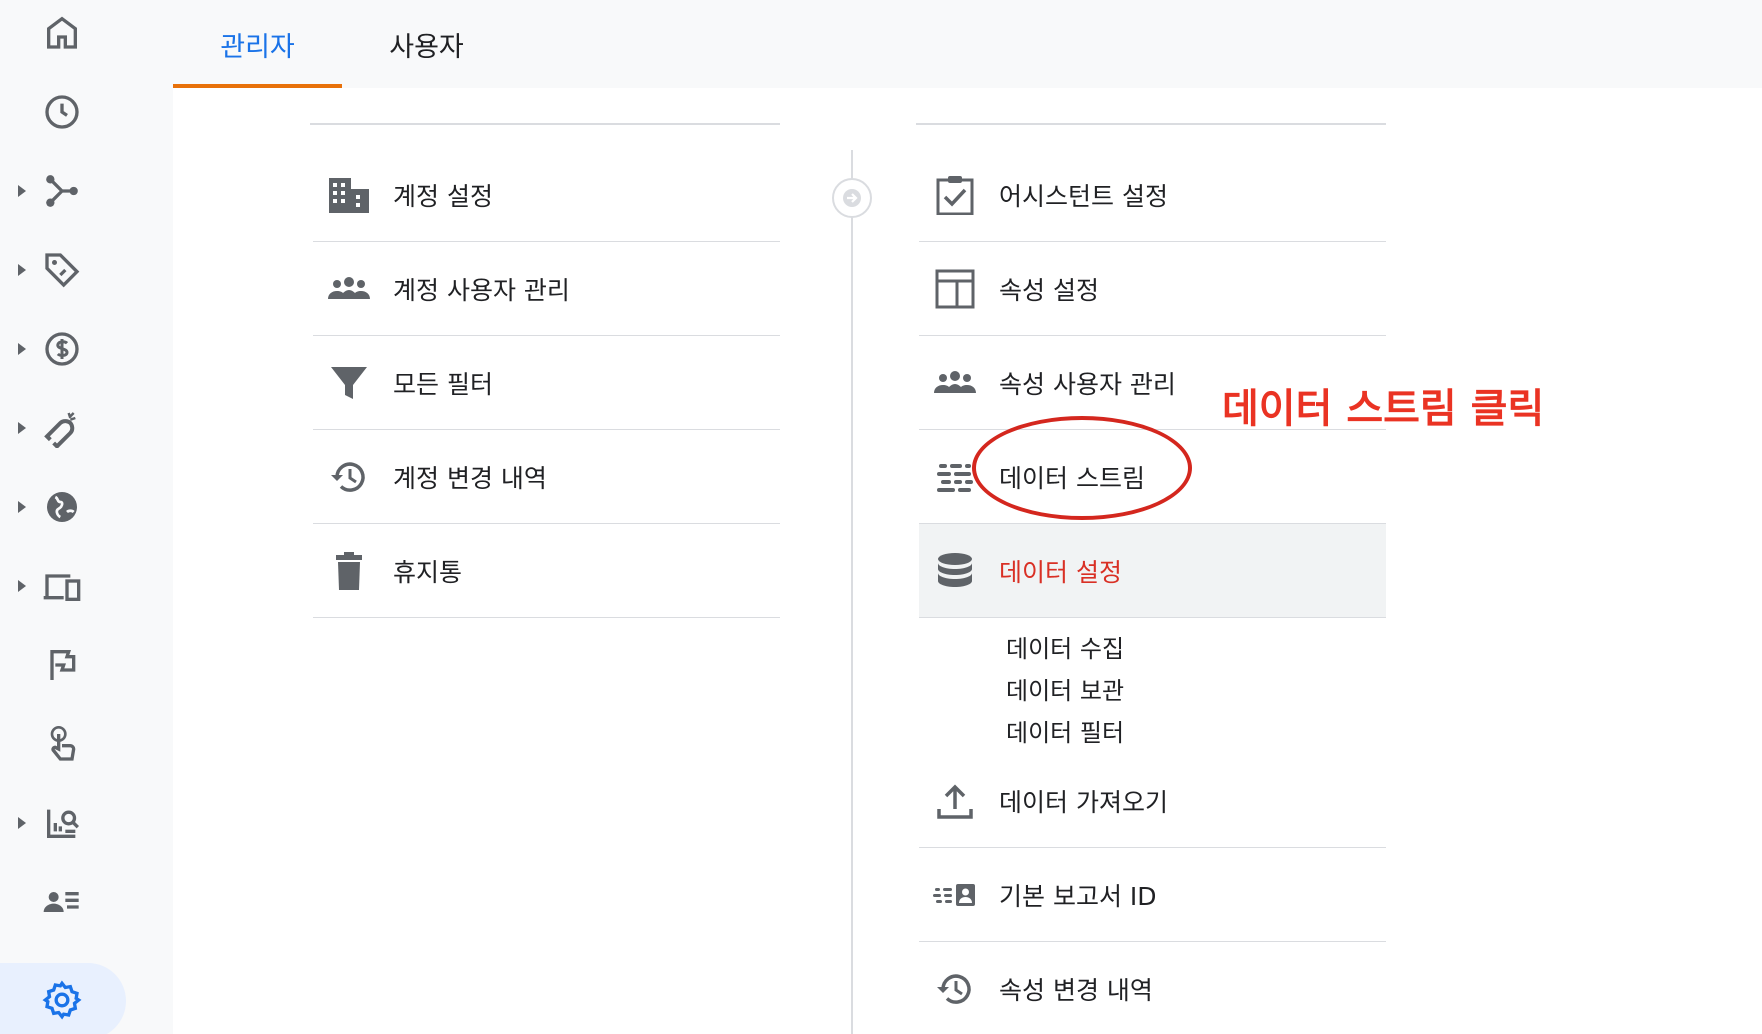  What do you see at coordinates (1065, 730) in the screenshot?
I see `submenu-data-filters: 데이터 필터` at bounding box center [1065, 730].